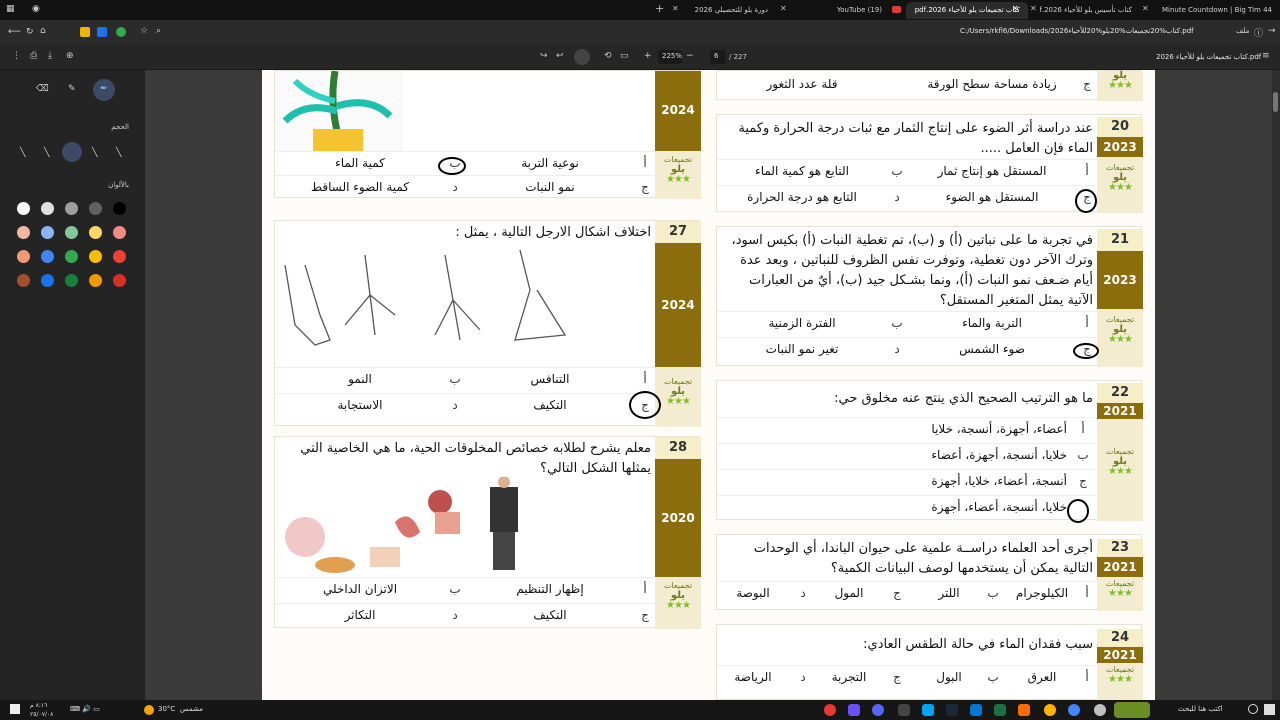  Describe the element at coordinates (85, 709) in the screenshot. I see `tray-icons: ⌨ 🔊 ▭` at that location.